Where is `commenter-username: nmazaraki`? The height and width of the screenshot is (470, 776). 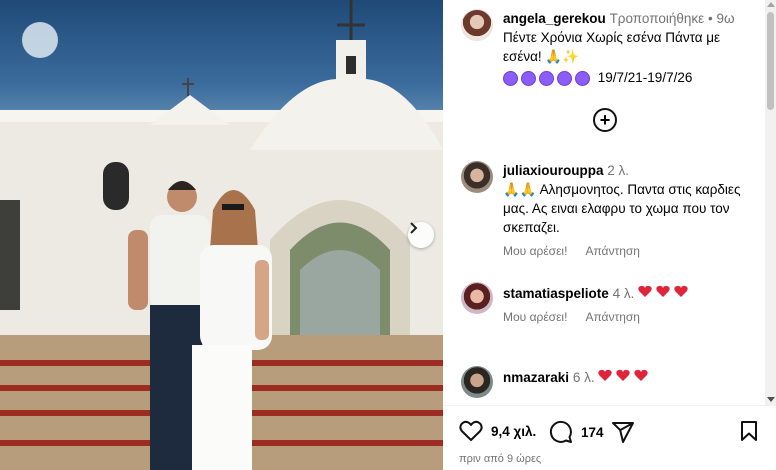
commenter-username: nmazaraki is located at coordinates (536, 377).